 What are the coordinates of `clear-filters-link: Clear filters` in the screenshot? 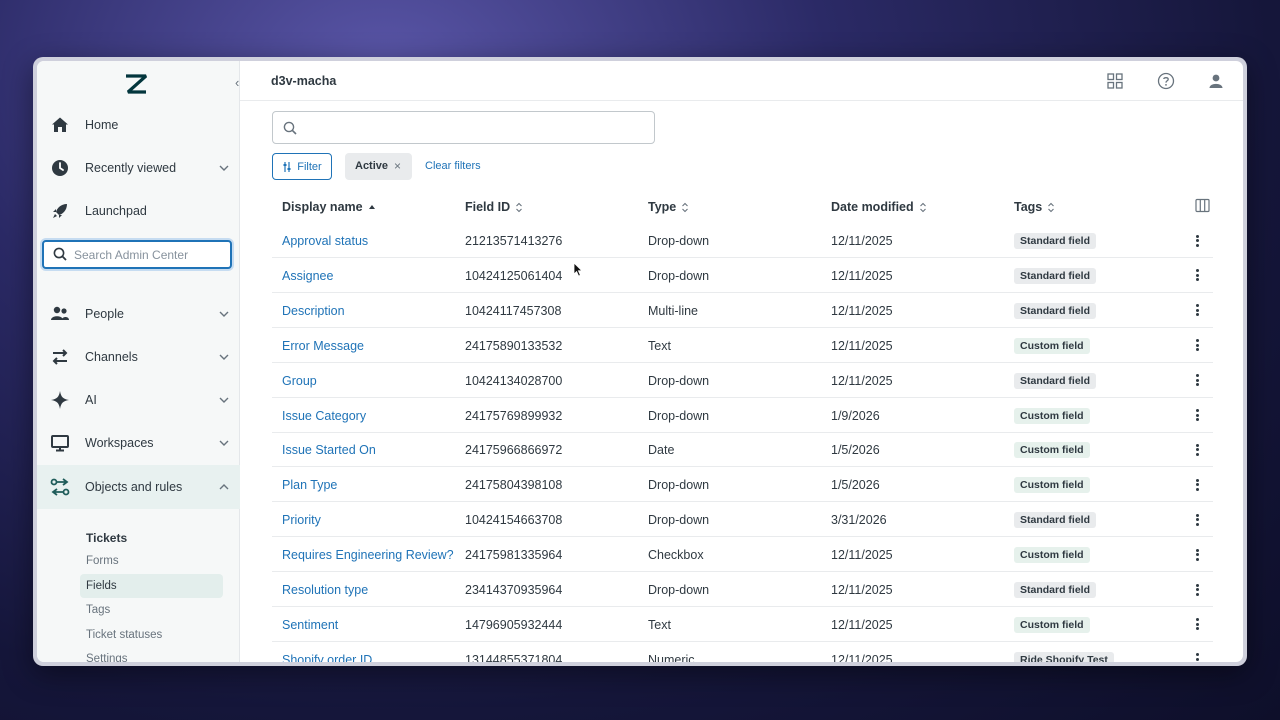 It's located at (453, 166).